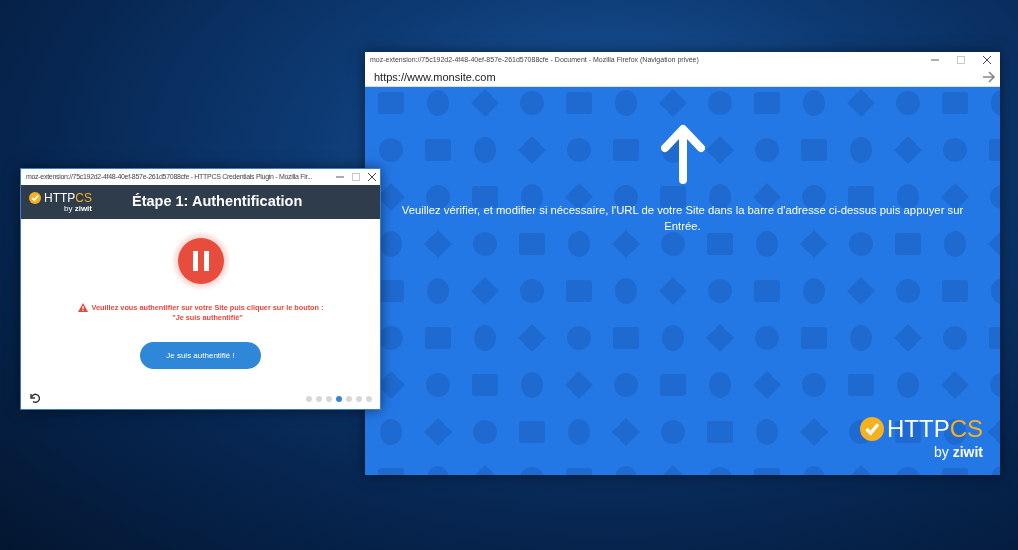 The width and height of the screenshot is (1018, 550). I want to click on undo-icon, so click(34, 397).